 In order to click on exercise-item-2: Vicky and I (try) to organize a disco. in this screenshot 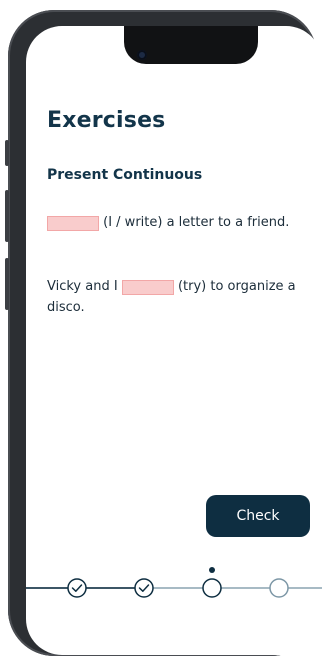, I will do `click(178, 297)`.